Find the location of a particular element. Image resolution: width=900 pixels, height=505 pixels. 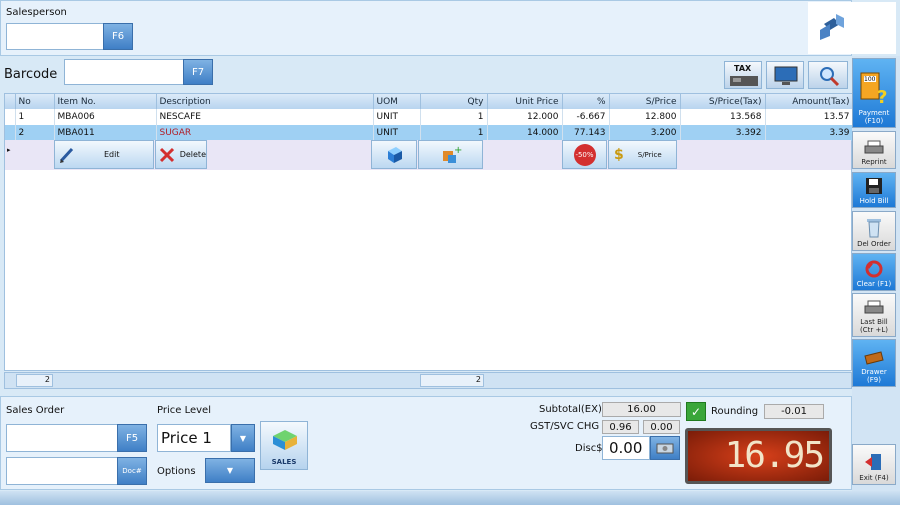

floppy-icon is located at coordinates (874, 186).